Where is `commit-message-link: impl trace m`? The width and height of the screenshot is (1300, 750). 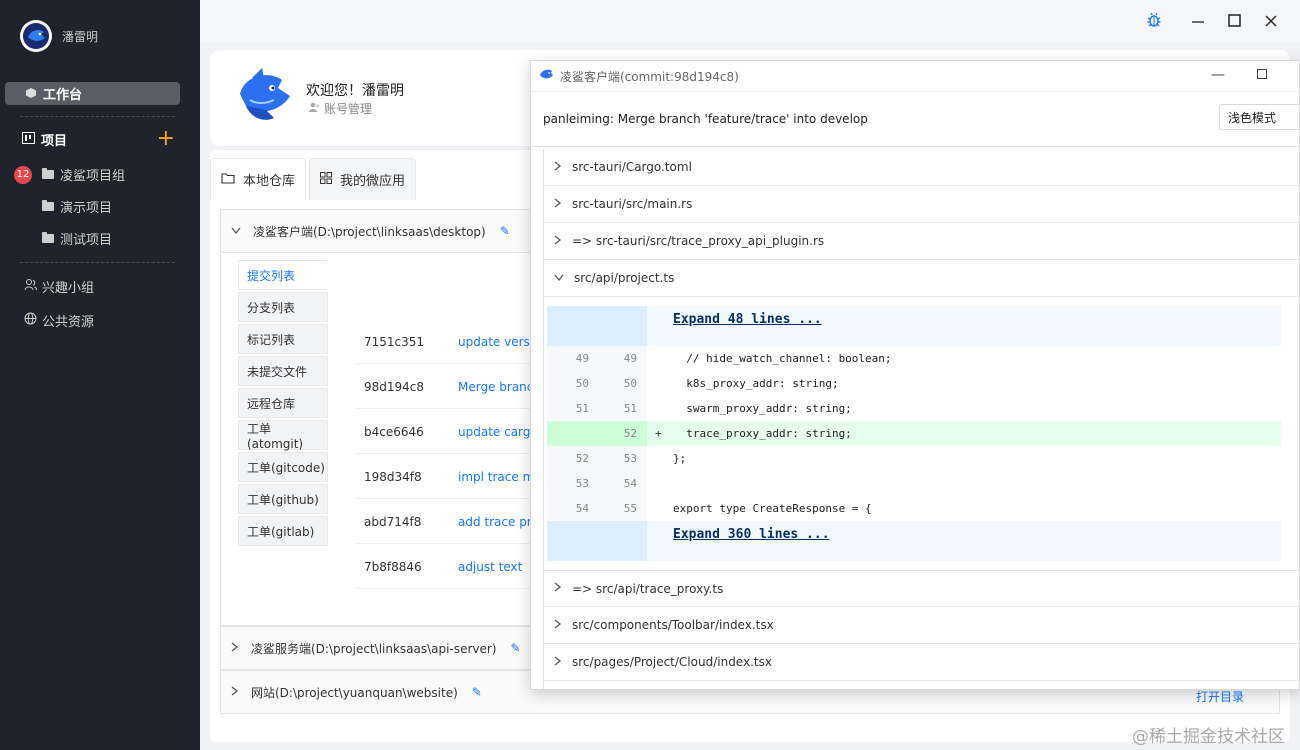 commit-message-link: impl trace m is located at coordinates (496, 477).